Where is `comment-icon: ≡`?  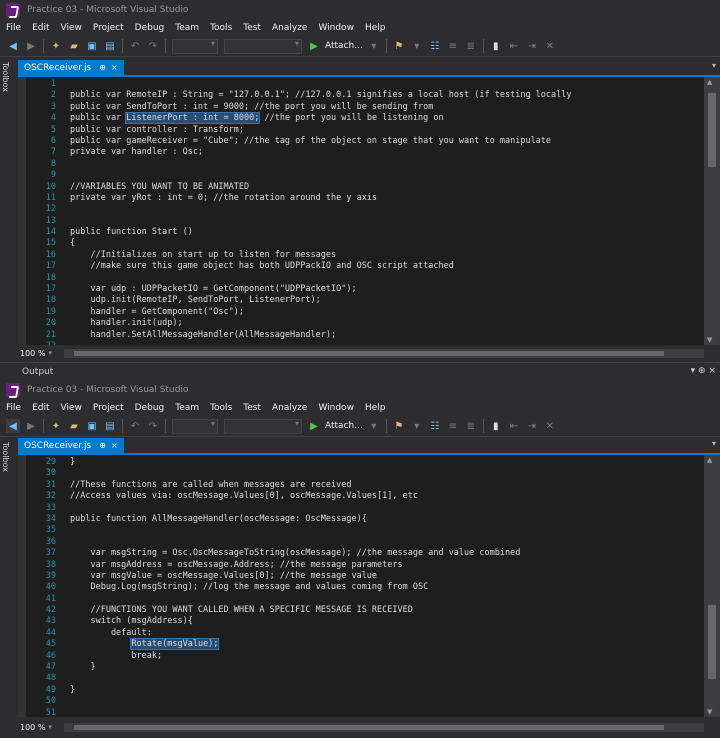
comment-icon: ≡ is located at coordinates (453, 426).